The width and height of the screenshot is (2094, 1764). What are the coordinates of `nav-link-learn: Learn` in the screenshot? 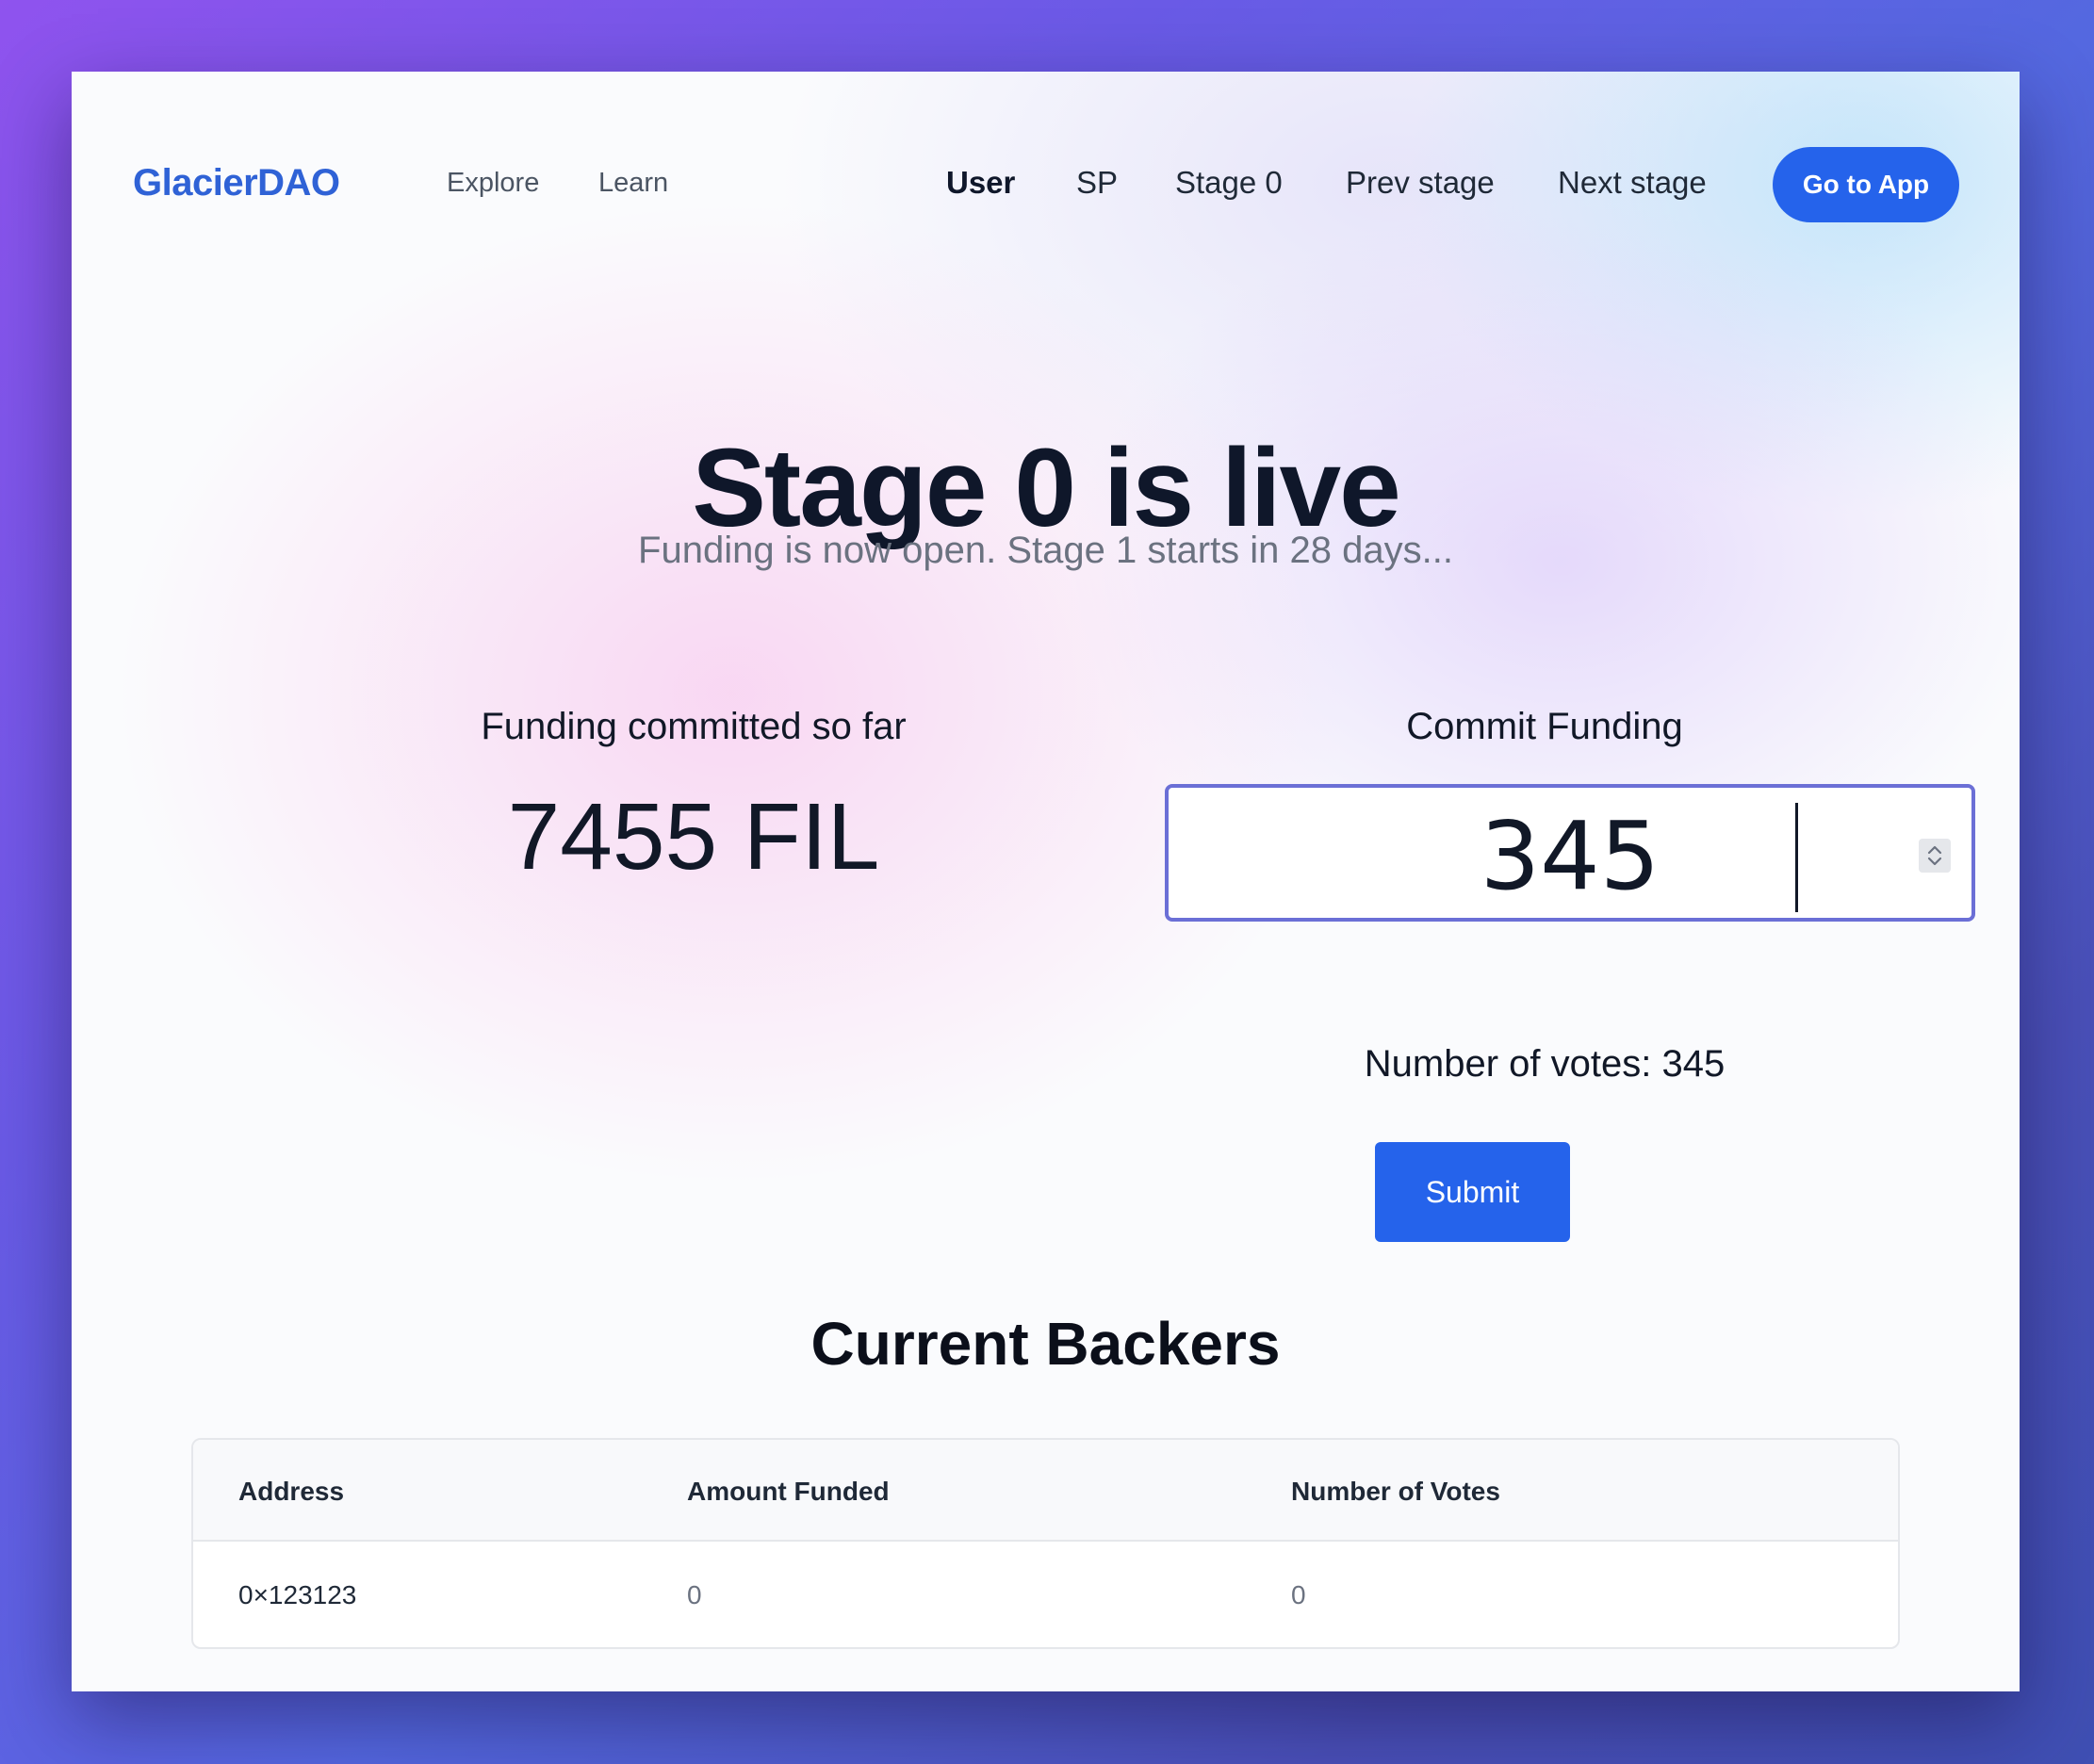 It's located at (633, 183).